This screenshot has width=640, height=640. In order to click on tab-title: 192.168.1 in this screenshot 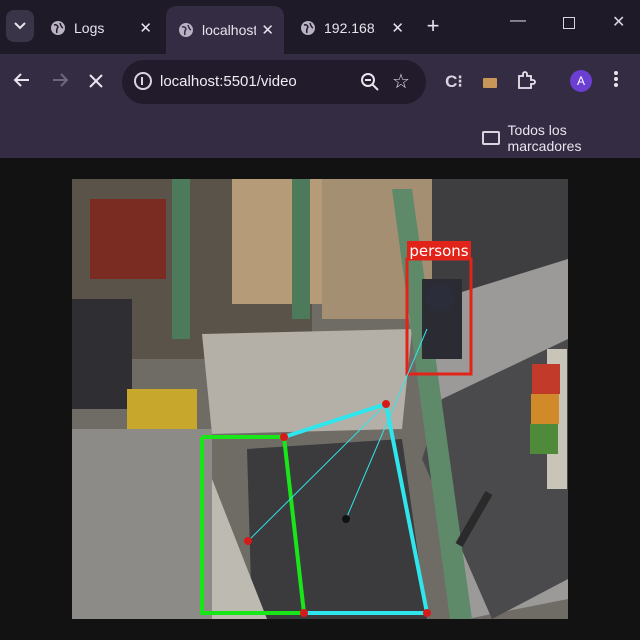, I will do `click(350, 28)`.